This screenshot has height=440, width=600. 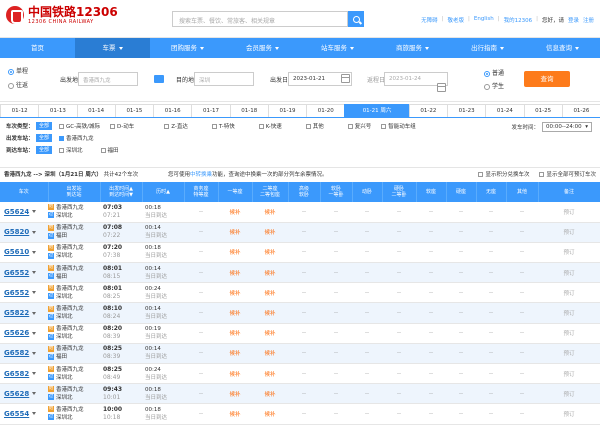 What do you see at coordinates (588, 20) in the screenshot?
I see `register-link: 注册` at bounding box center [588, 20].